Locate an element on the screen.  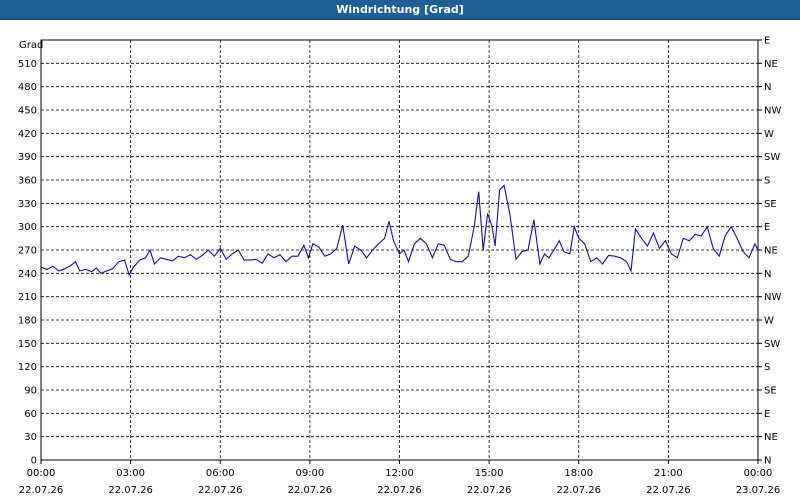
y-axis-right: N NE E SE S SW W NW N NE E SE S SW W NW N NE E is located at coordinates (769, 251).